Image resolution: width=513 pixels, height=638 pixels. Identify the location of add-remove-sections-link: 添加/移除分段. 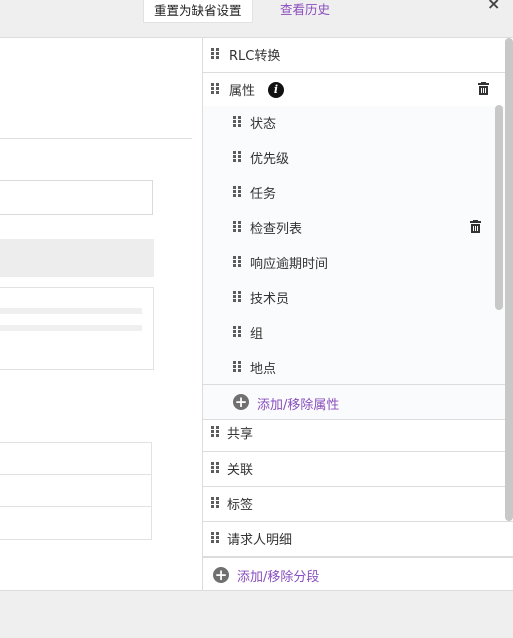
(278, 575).